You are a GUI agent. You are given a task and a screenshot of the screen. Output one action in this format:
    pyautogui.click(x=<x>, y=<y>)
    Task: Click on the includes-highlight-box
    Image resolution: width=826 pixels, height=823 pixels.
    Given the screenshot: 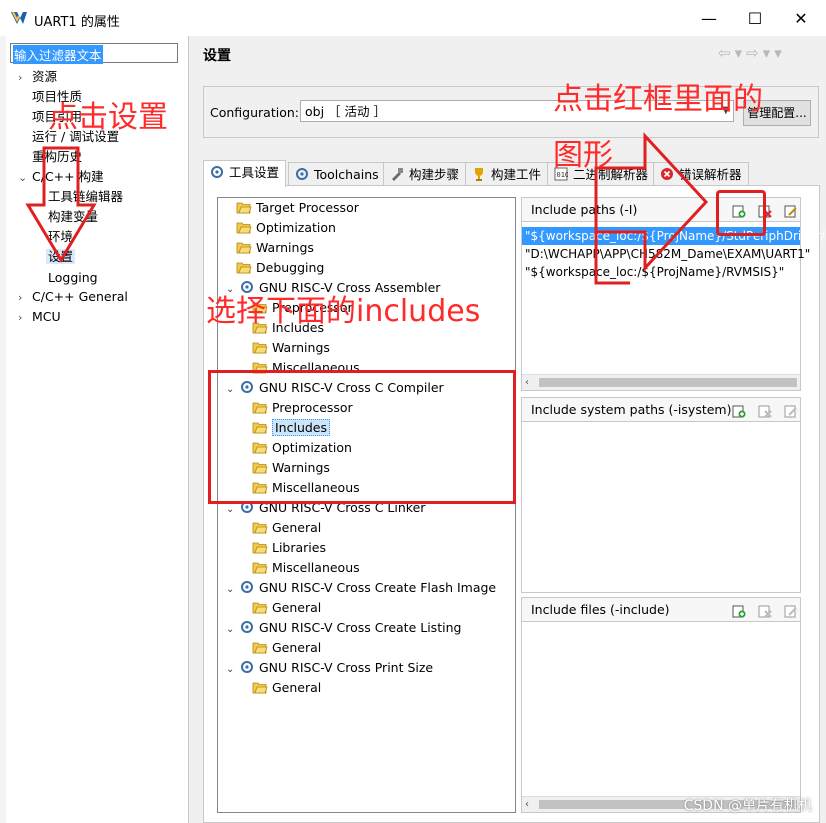 What is the action you would take?
    pyautogui.click(x=362, y=437)
    